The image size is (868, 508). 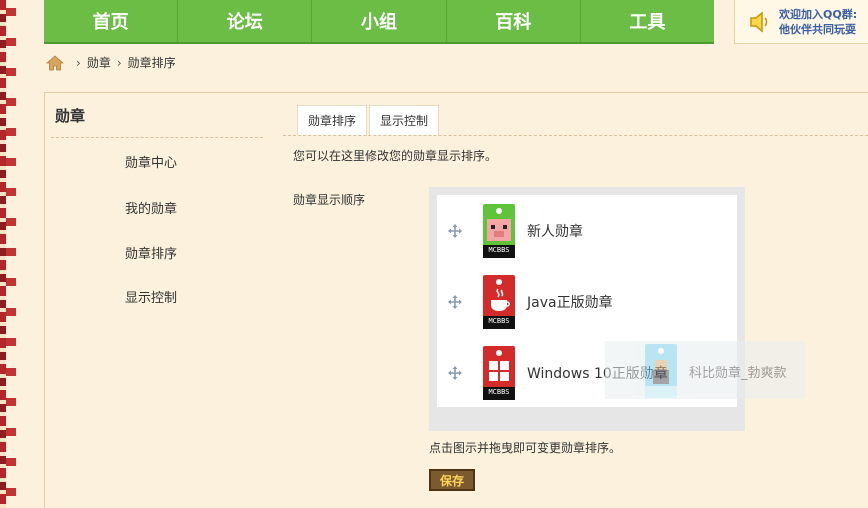 What do you see at coordinates (575, 135) in the screenshot?
I see `tab-divider` at bounding box center [575, 135].